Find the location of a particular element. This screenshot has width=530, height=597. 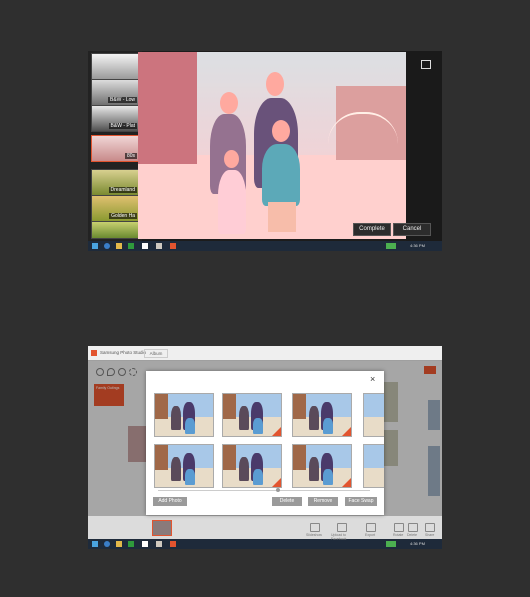

share-label: Share is located at coordinates (430, 535).